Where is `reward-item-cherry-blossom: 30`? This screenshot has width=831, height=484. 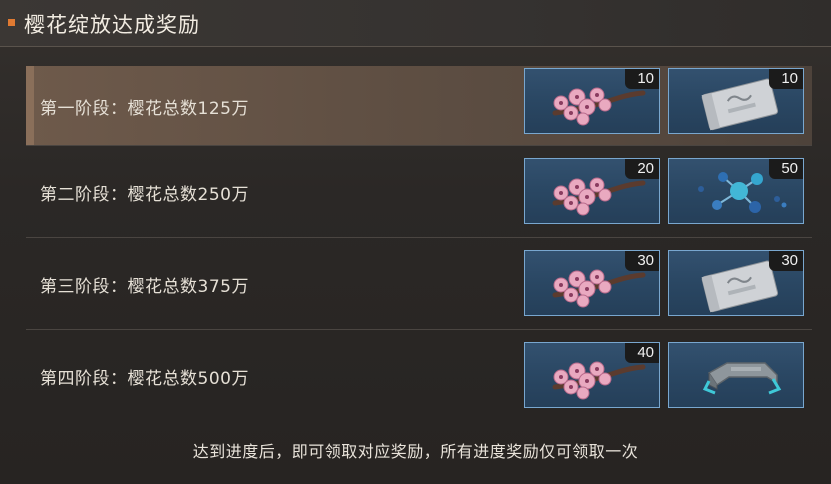 reward-item-cherry-blossom: 30 is located at coordinates (592, 283).